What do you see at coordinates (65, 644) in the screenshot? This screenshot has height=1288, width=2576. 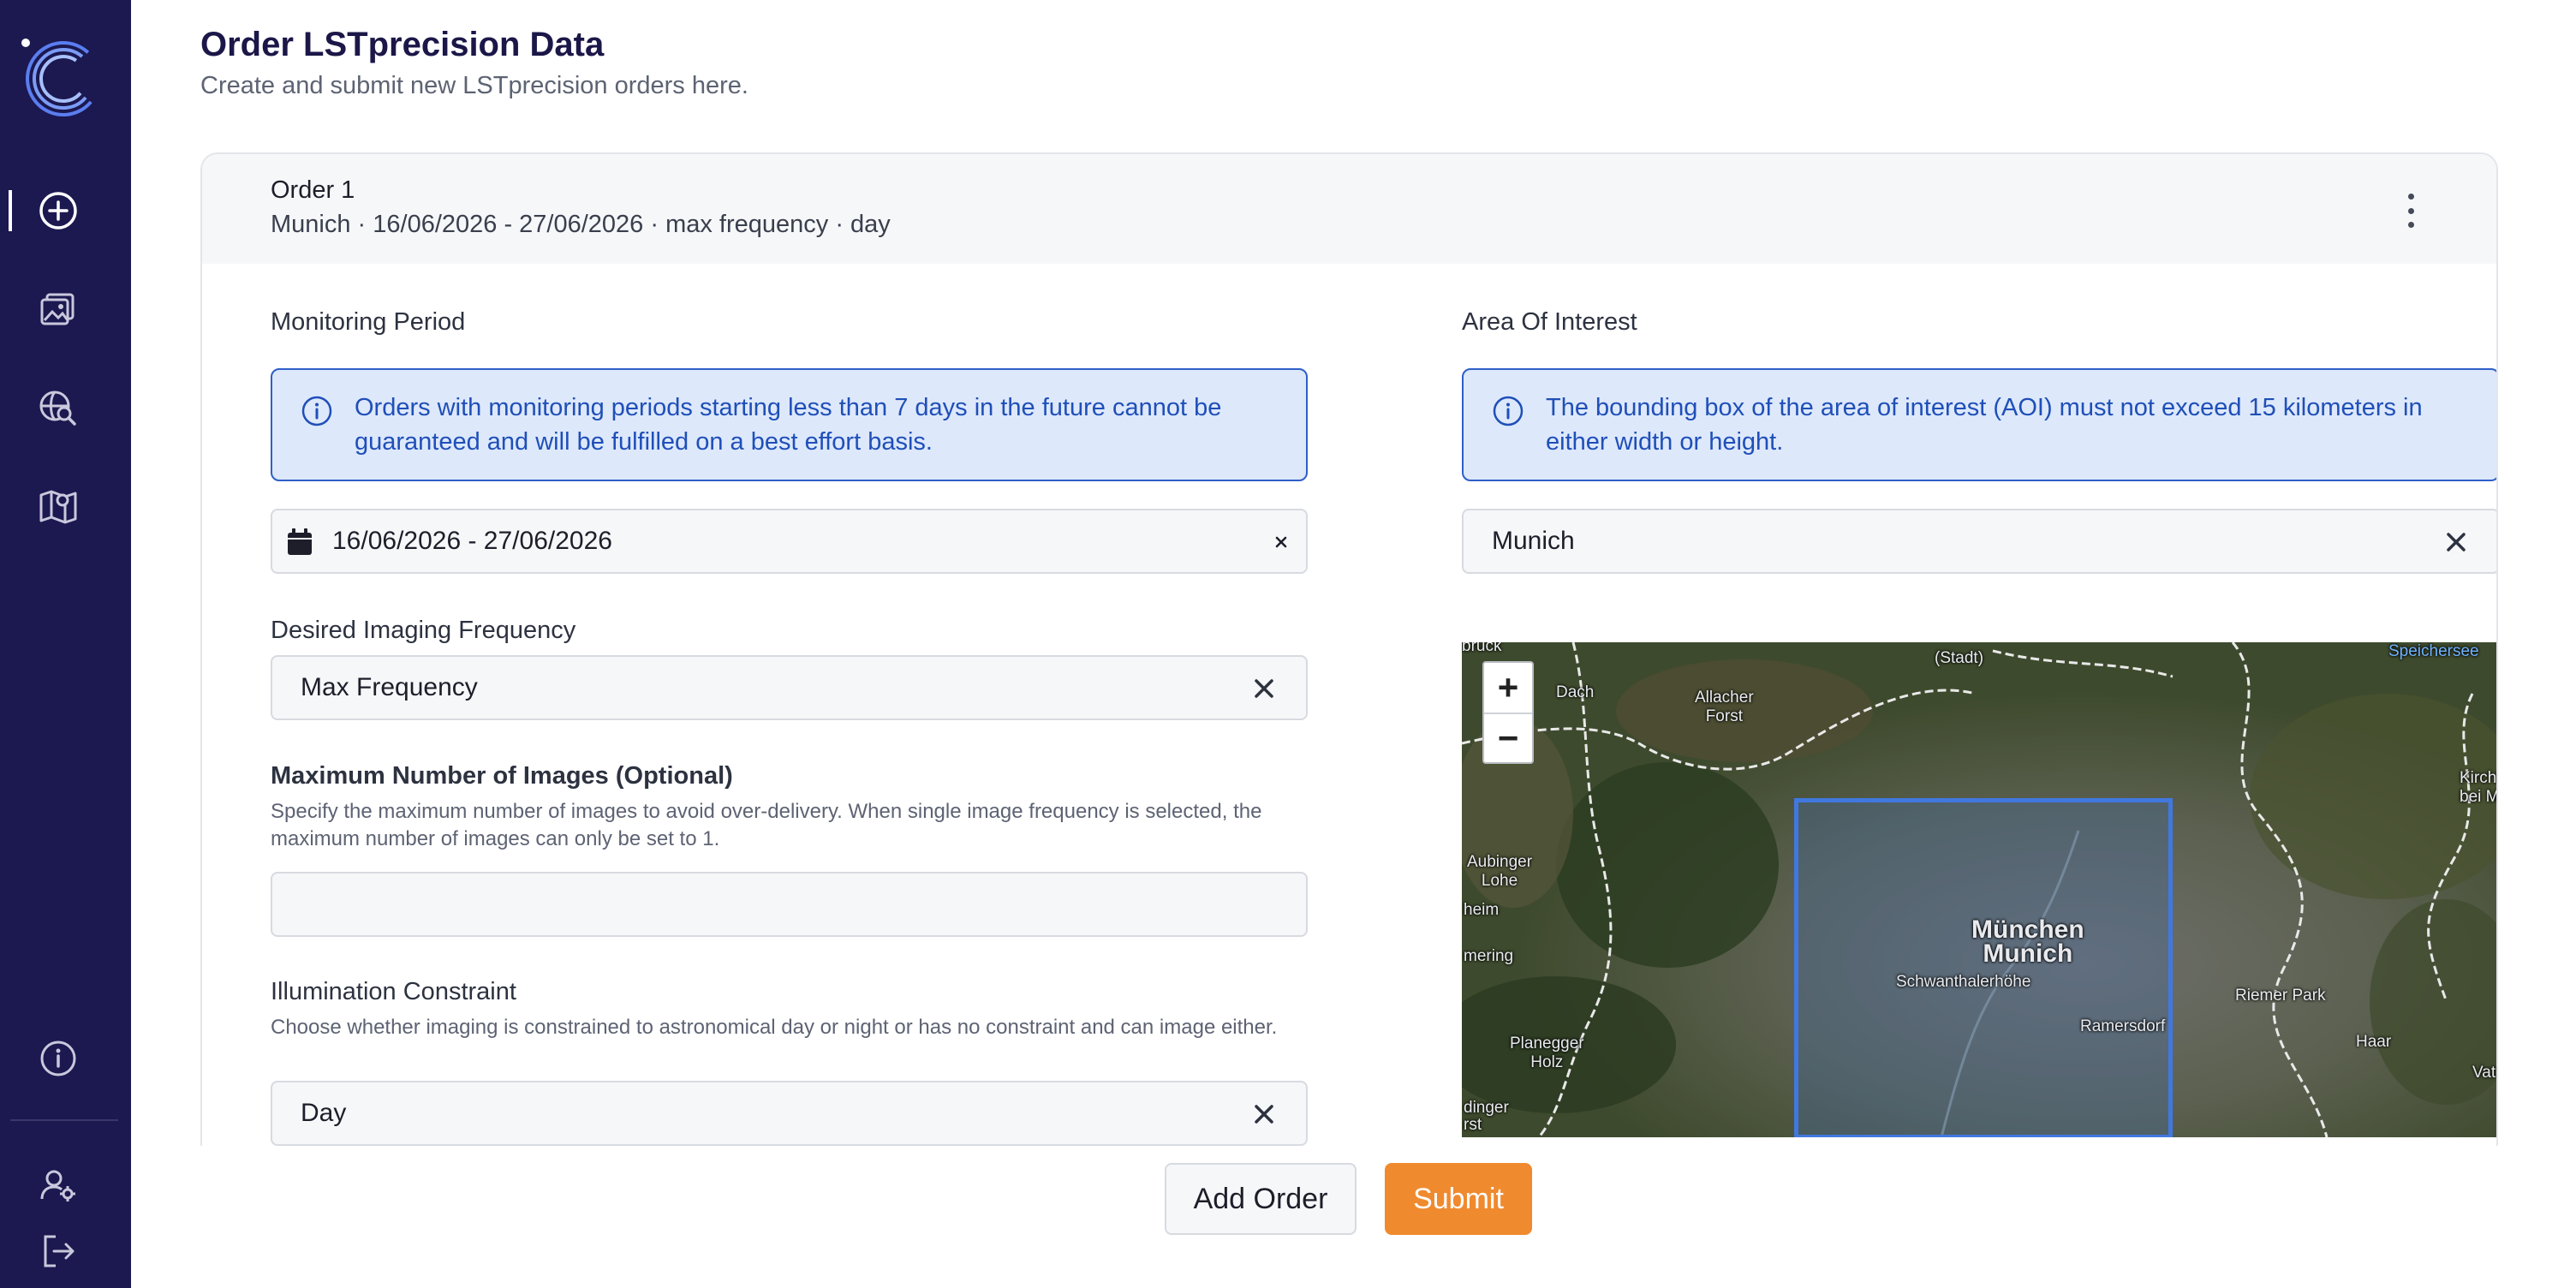 I see `sidebar` at bounding box center [65, 644].